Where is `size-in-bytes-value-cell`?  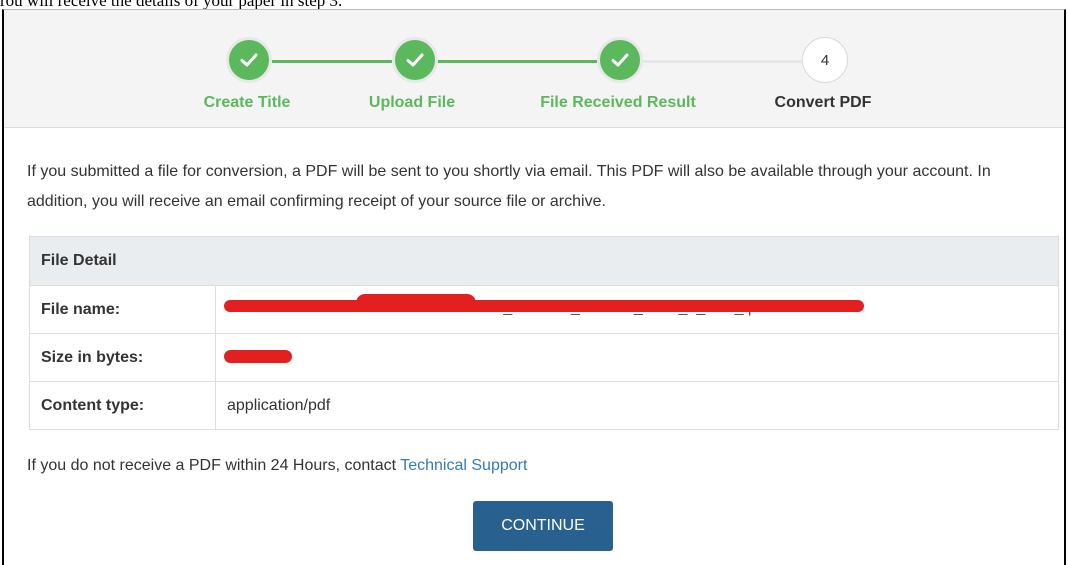
size-in-bytes-value-cell is located at coordinates (637, 357).